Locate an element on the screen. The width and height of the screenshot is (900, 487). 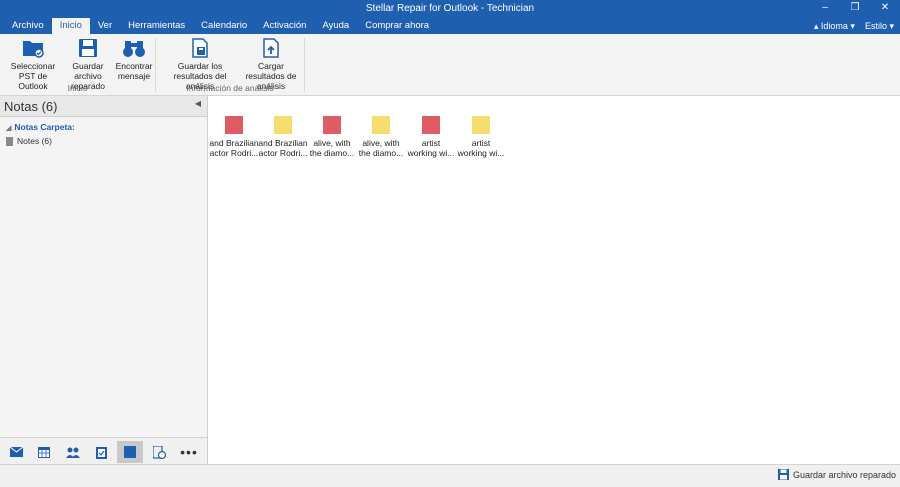
tab-herramientas: Herramientas is located at coordinates (156, 26).